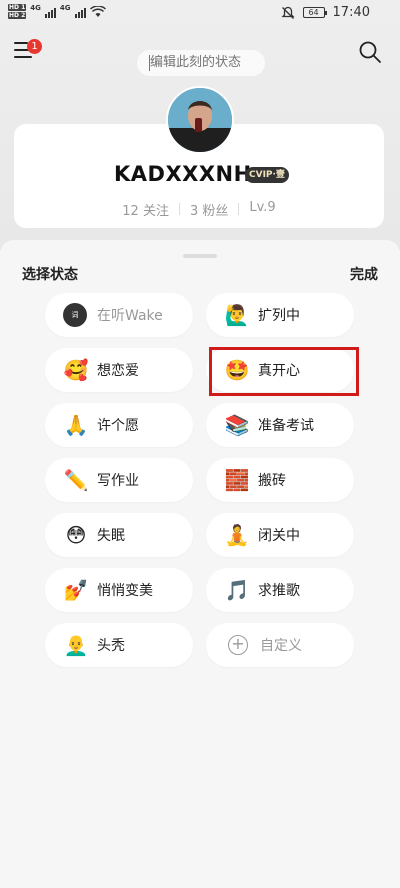 This screenshot has width=400, height=888. I want to click on battery-icon: 64, so click(314, 12).